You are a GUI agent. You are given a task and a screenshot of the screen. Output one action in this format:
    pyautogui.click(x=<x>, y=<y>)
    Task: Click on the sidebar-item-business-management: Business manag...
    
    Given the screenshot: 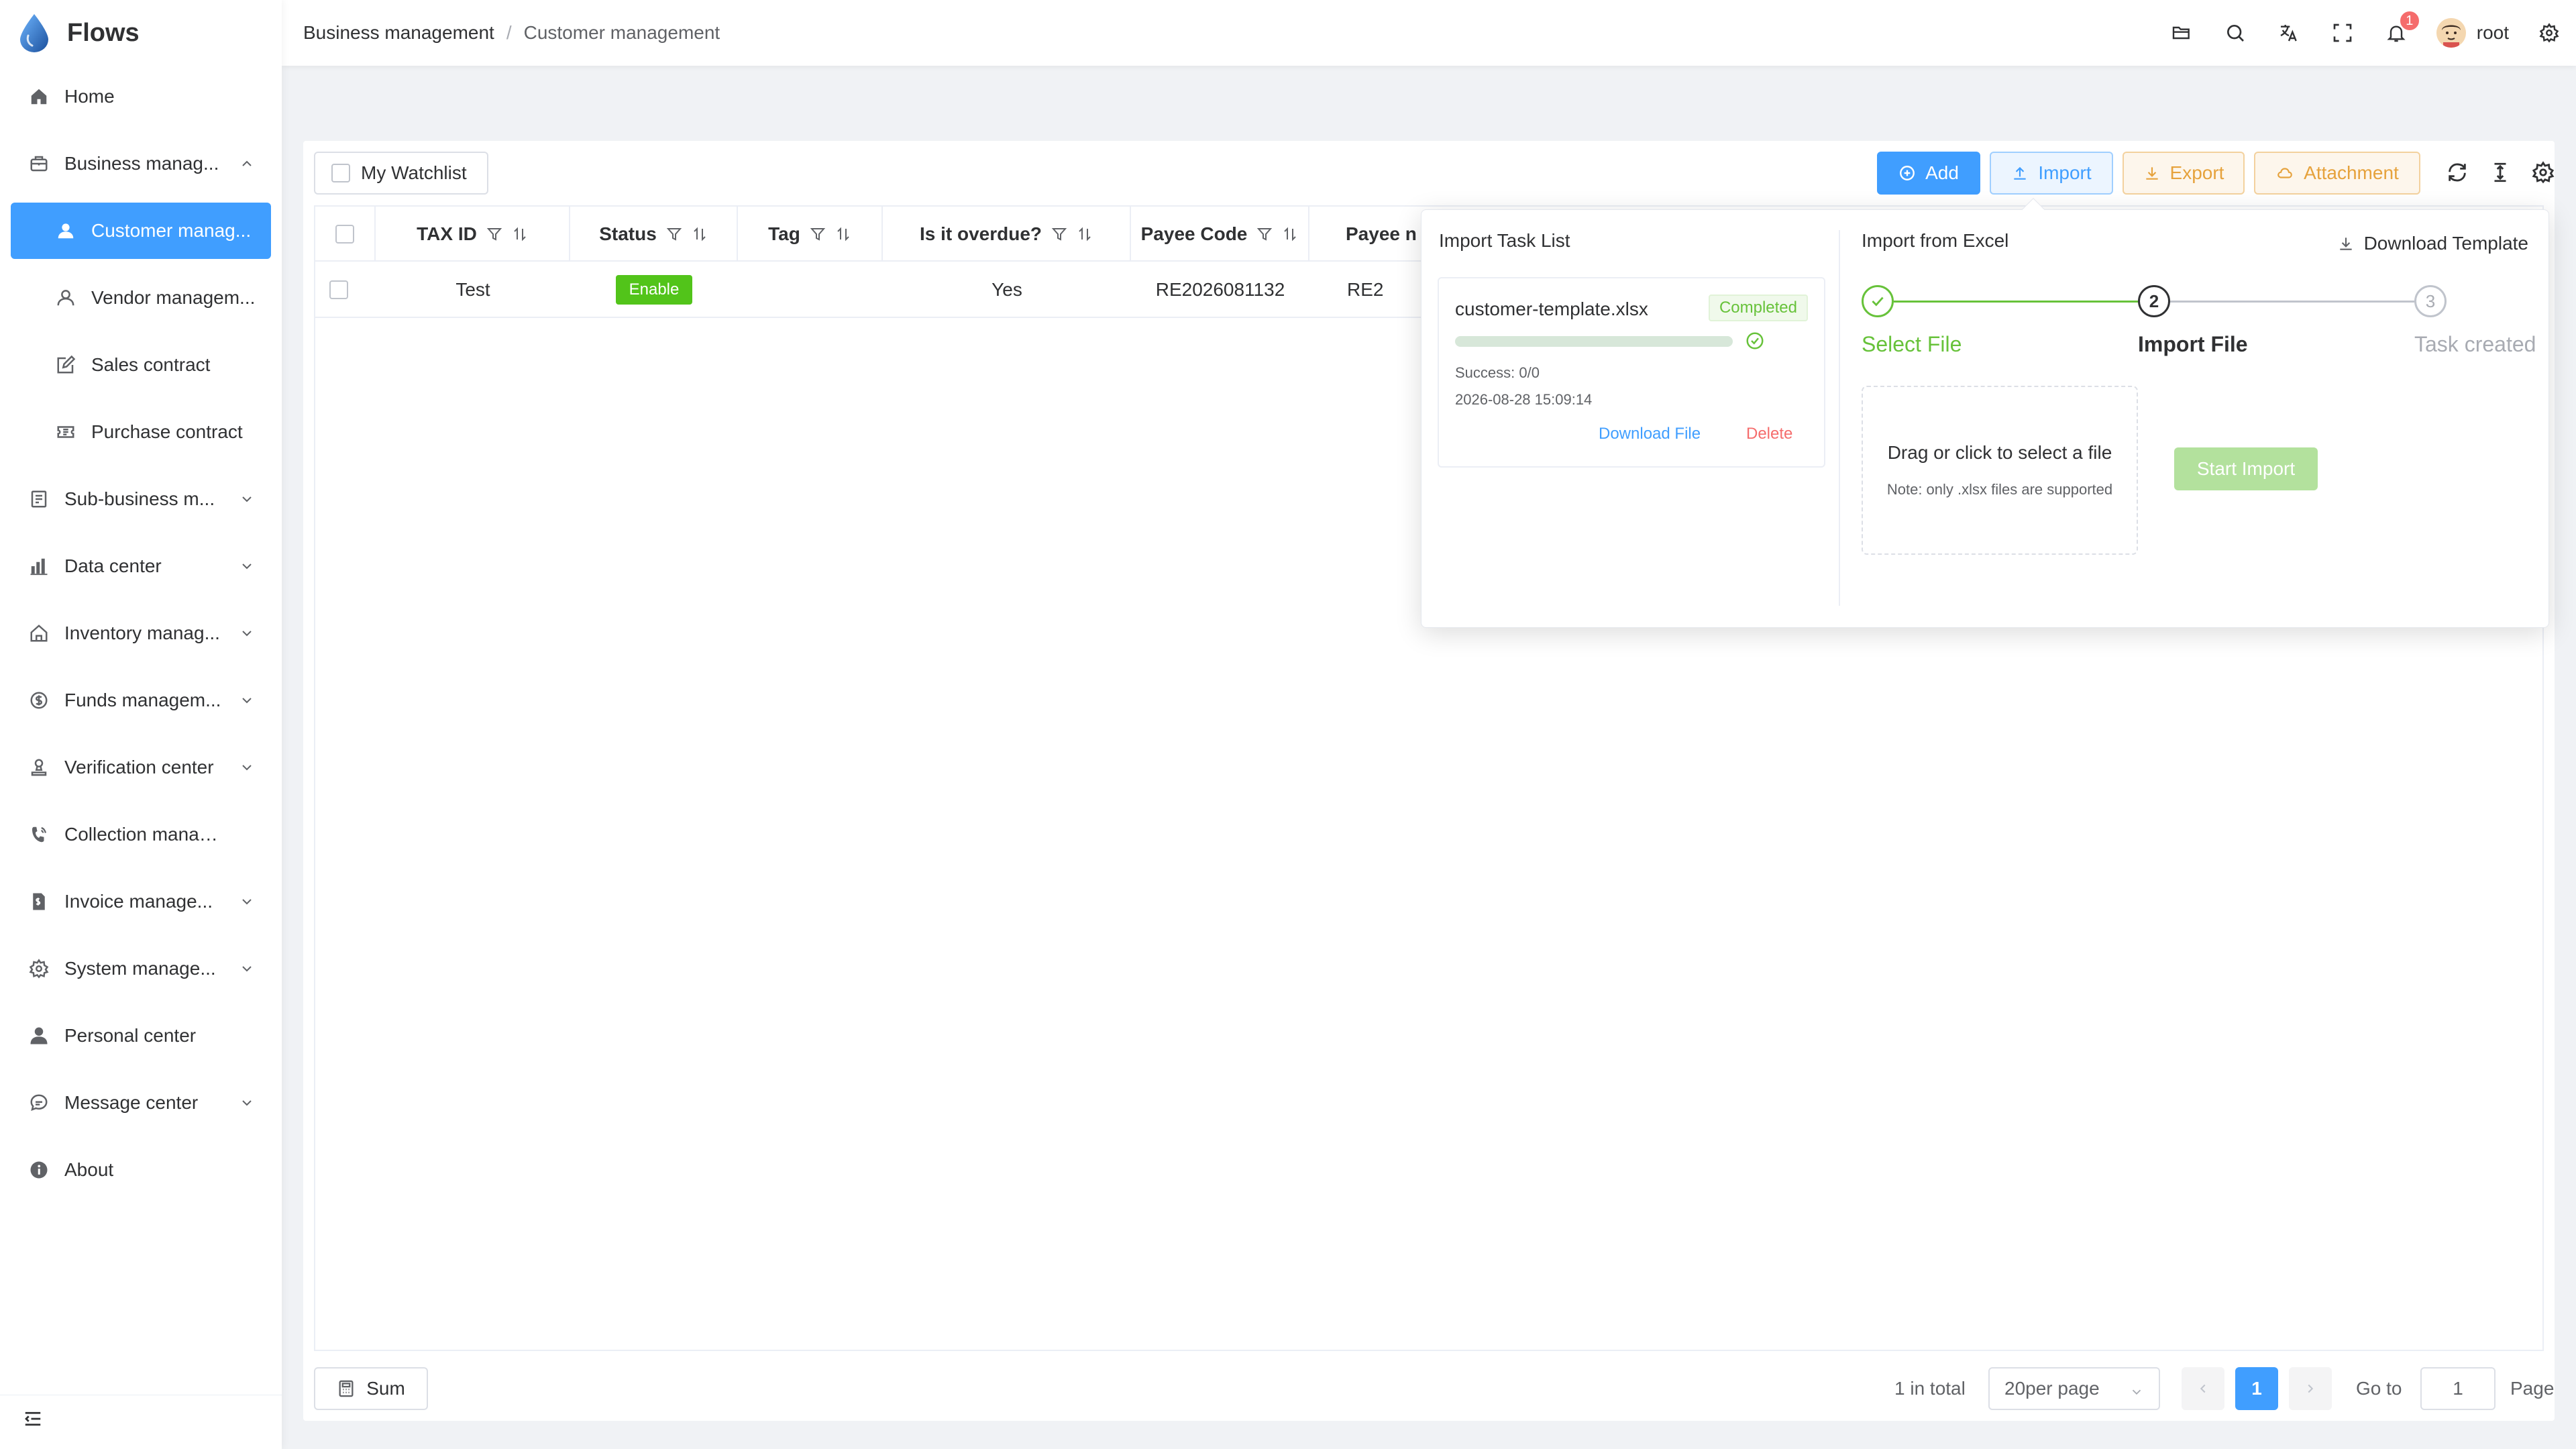 What is the action you would take?
    pyautogui.click(x=141, y=164)
    